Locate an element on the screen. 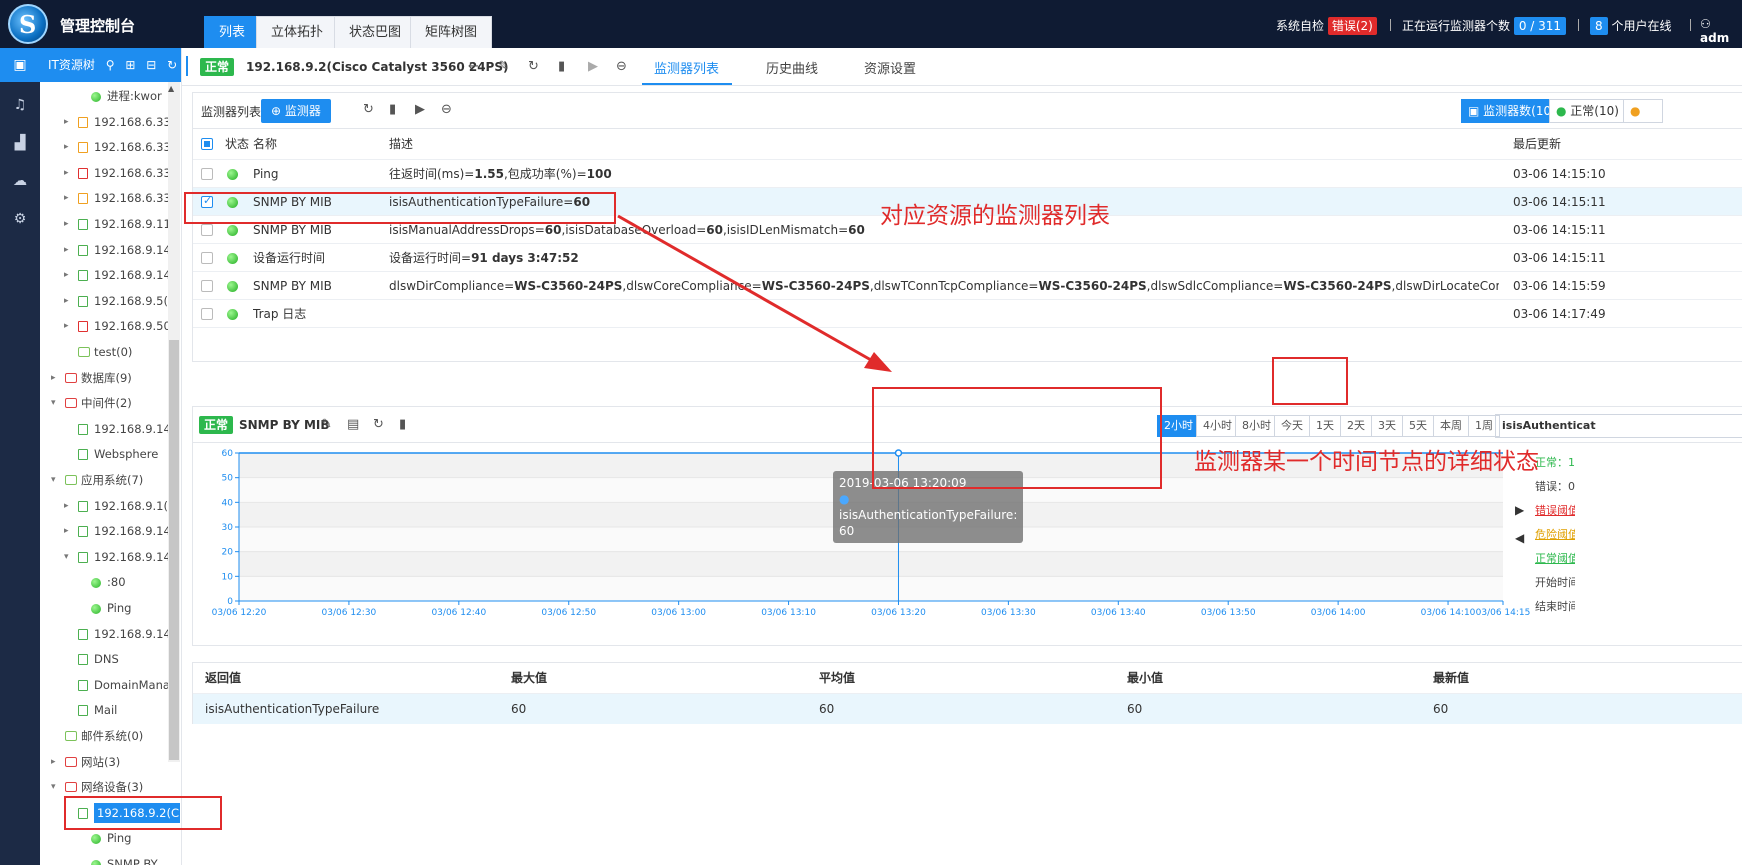 Image resolution: width=1742 pixels, height=865 pixels. annotation-arrow is located at coordinates (754, 293).